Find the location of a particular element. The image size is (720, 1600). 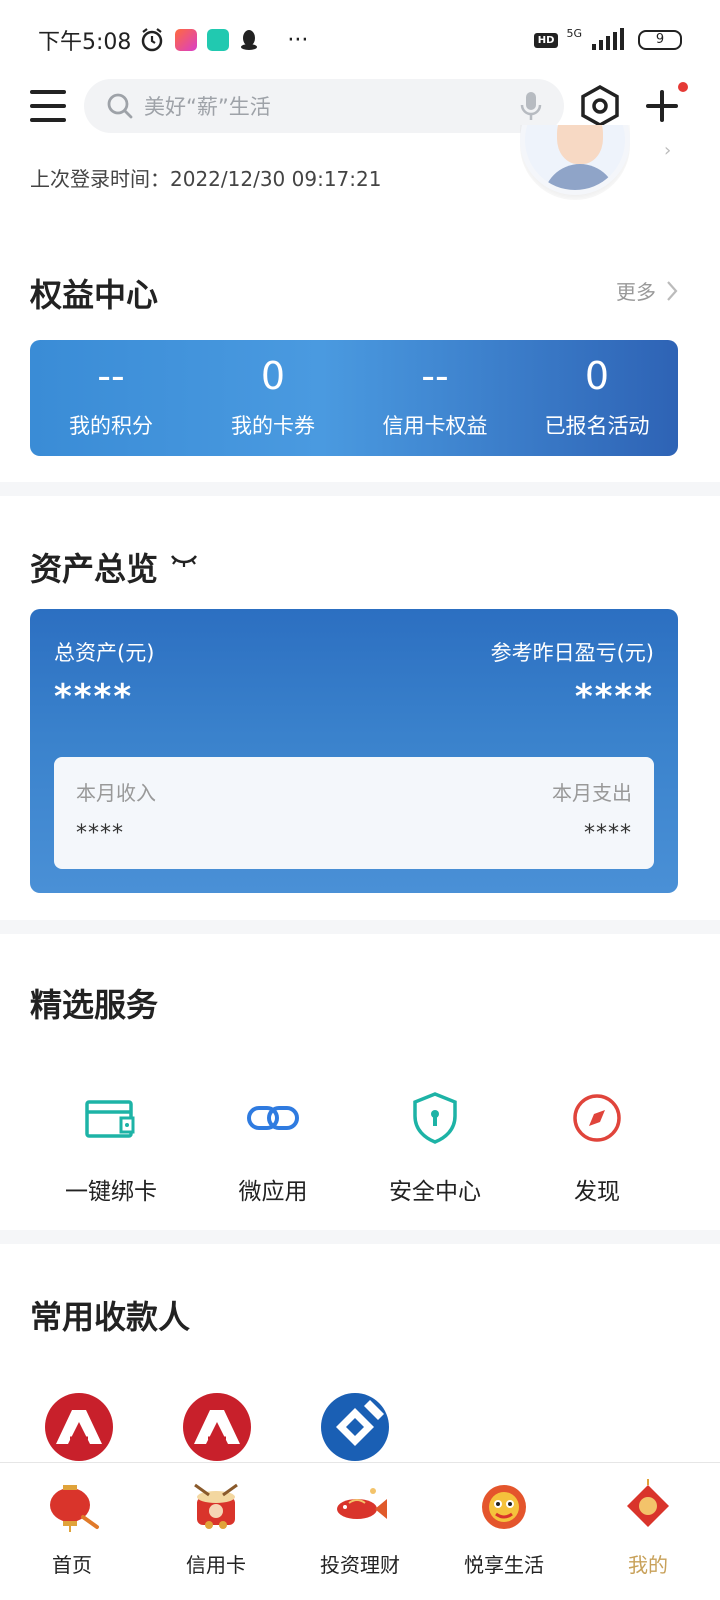

status-notification-icons: ··· is located at coordinates (223, 40).